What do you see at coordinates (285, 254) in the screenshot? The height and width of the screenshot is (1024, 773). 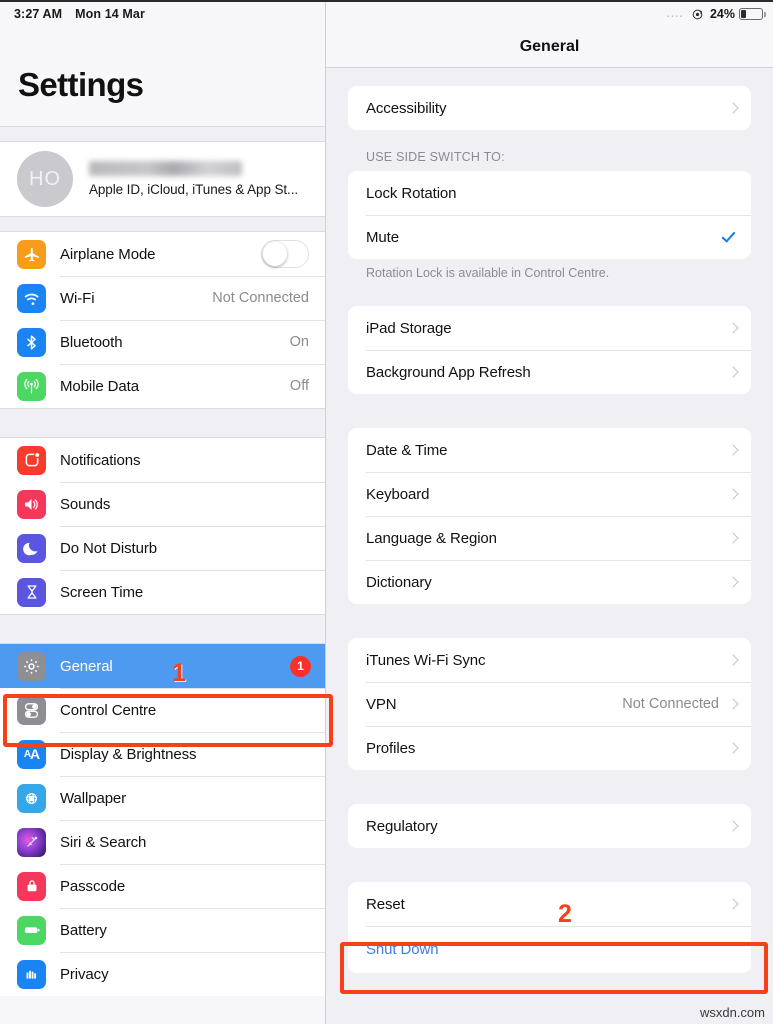 I see `airplane-mode-toggle` at bounding box center [285, 254].